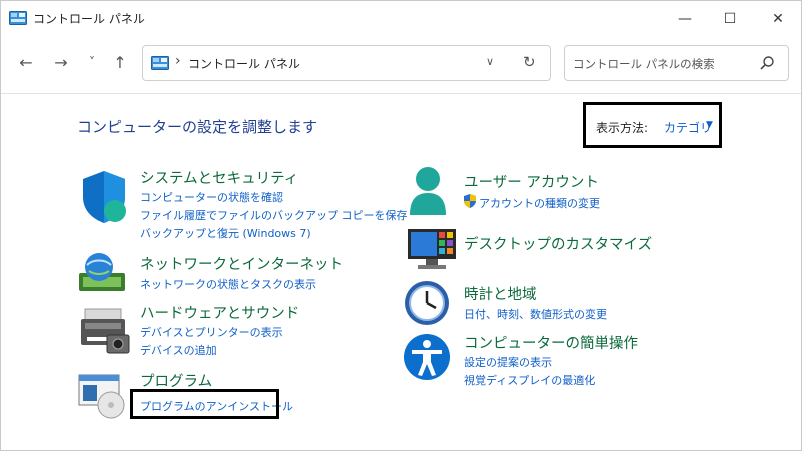 Image resolution: width=802 pixels, height=451 pixels. What do you see at coordinates (101, 396) in the screenshot?
I see `programs-icon` at bounding box center [101, 396].